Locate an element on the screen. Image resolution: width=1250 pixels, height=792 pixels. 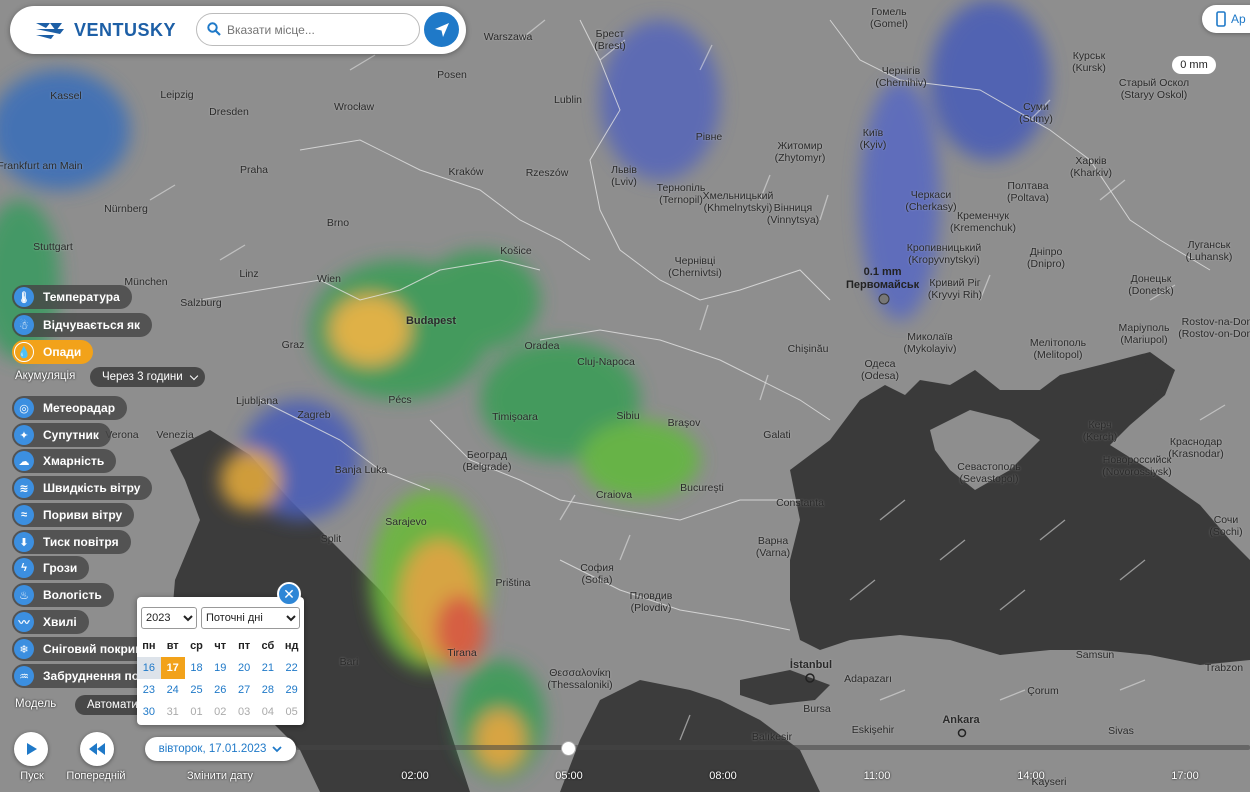
city-label: Вінниця (Vinnytsya) is located at coordinates (793, 214).